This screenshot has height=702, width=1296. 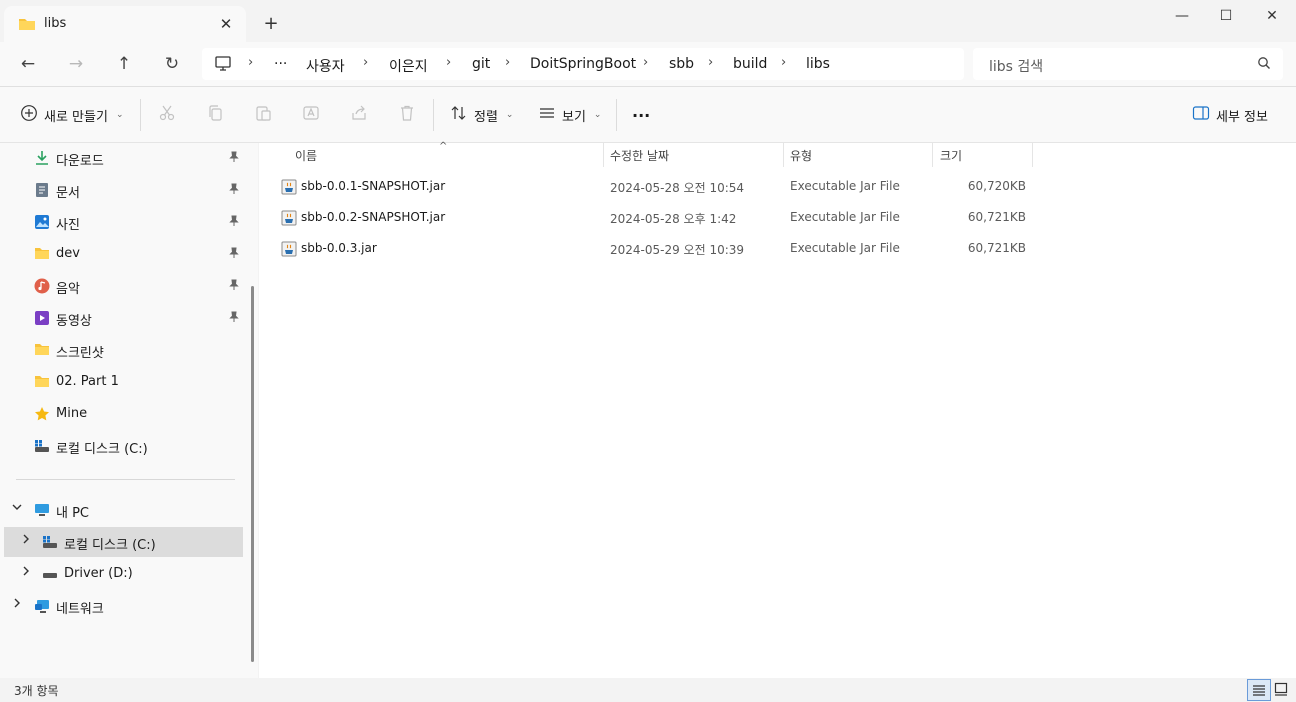 What do you see at coordinates (1281, 689) in the screenshot?
I see `large-icons-view-button` at bounding box center [1281, 689].